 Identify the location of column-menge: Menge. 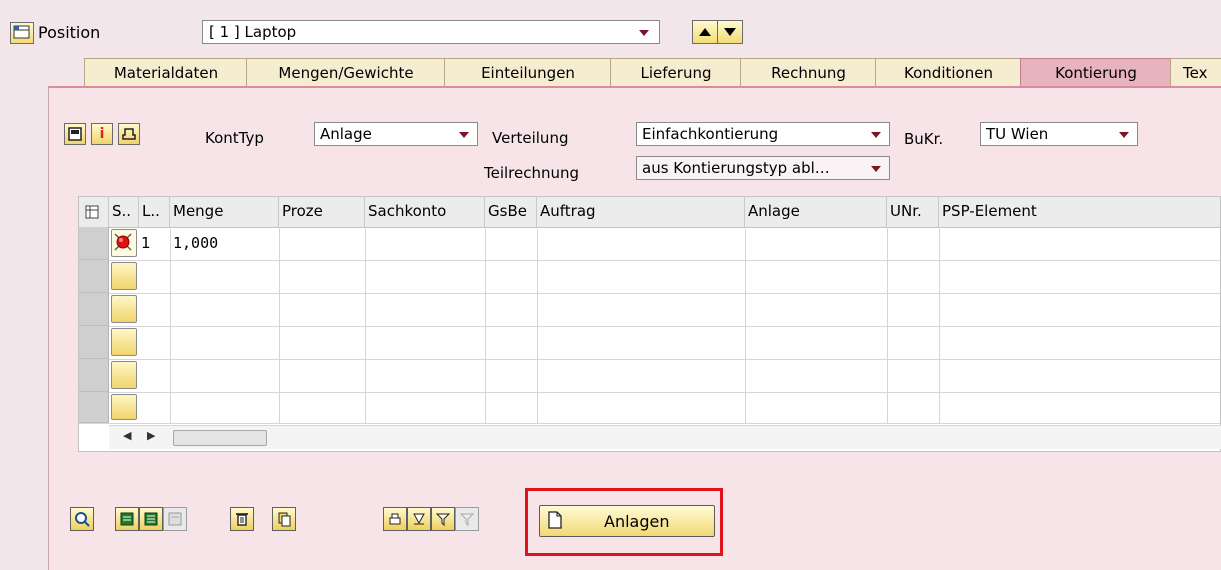
(224, 212).